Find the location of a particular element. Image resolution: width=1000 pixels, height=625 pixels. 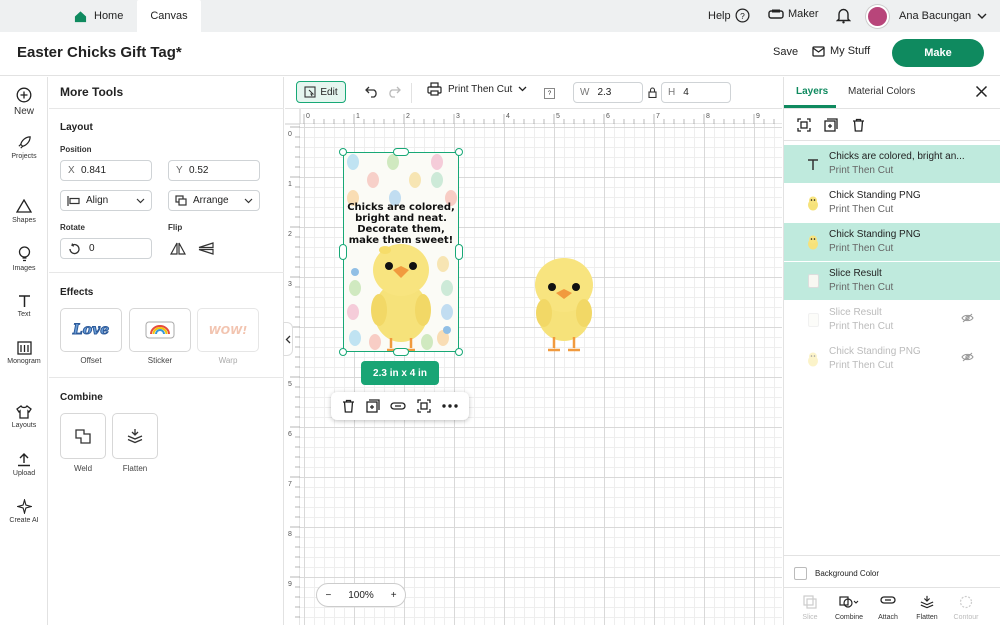

layer-operation: Print Then Cut is located at coordinates (861, 287).